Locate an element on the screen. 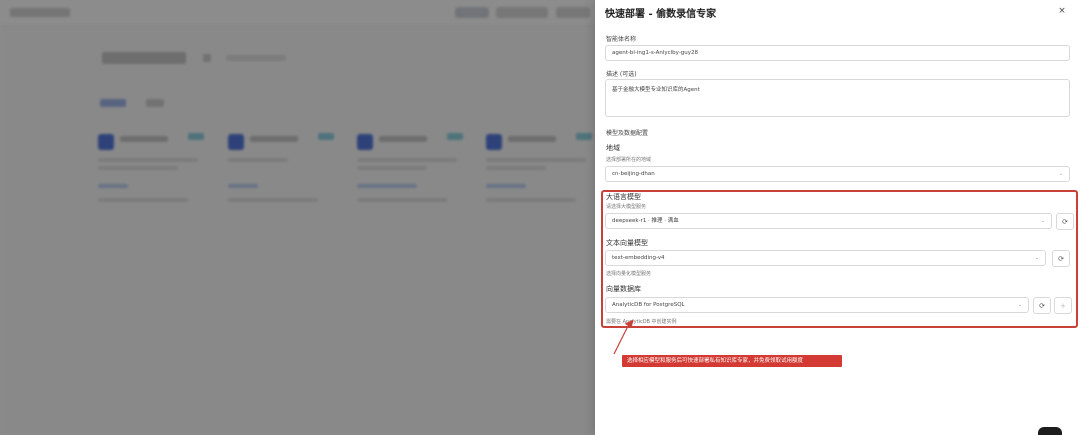 The image size is (1080, 435). vector-db-add-button: + is located at coordinates (1063, 305).